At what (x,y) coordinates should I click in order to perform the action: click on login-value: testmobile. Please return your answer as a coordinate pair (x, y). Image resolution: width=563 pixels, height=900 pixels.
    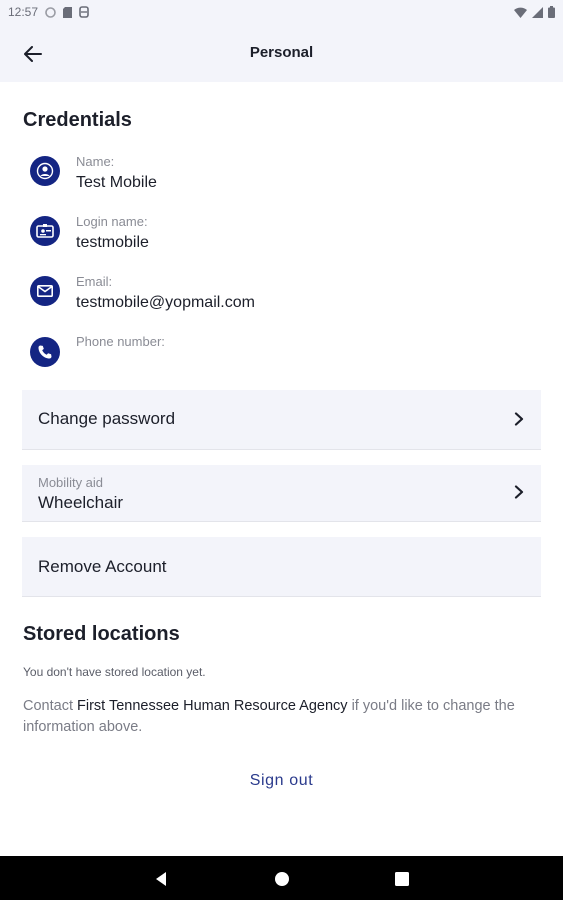
    Looking at the image, I should click on (112, 242).